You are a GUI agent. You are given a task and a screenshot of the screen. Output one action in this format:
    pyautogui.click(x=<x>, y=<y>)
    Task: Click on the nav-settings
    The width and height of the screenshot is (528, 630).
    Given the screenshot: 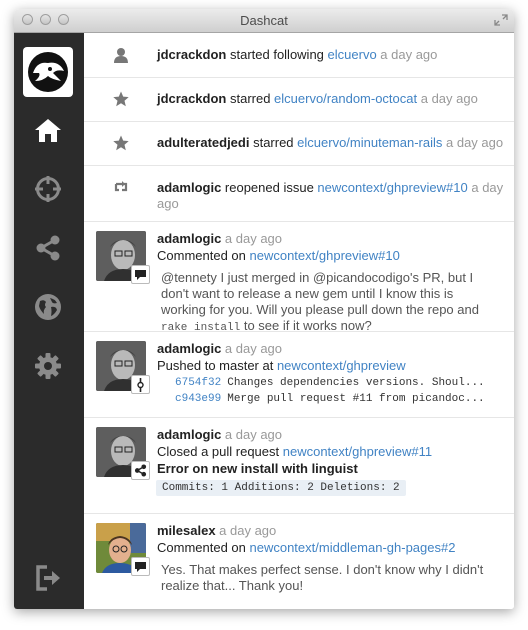 What is the action you would take?
    pyautogui.click(x=48, y=366)
    